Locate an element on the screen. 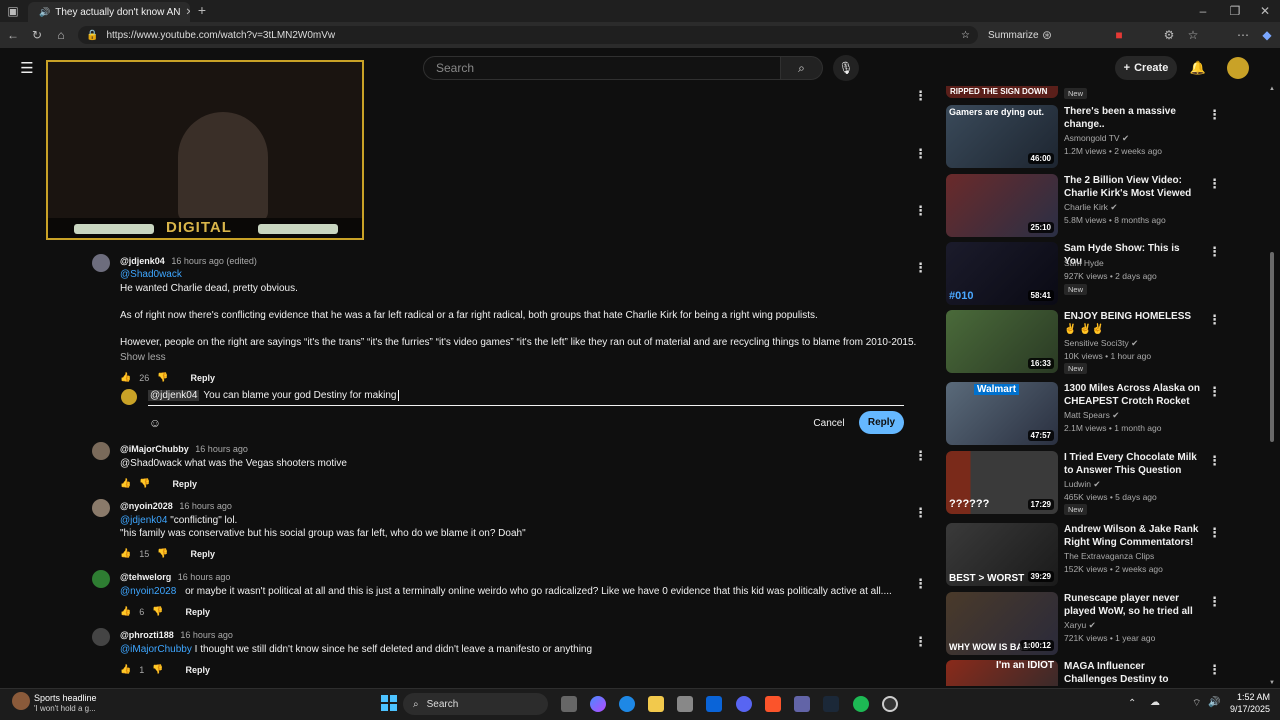 The width and height of the screenshot is (1280, 720). video-thumbnail: WHY WOW IS BAD. 1:00:12 is located at coordinates (1002, 623).